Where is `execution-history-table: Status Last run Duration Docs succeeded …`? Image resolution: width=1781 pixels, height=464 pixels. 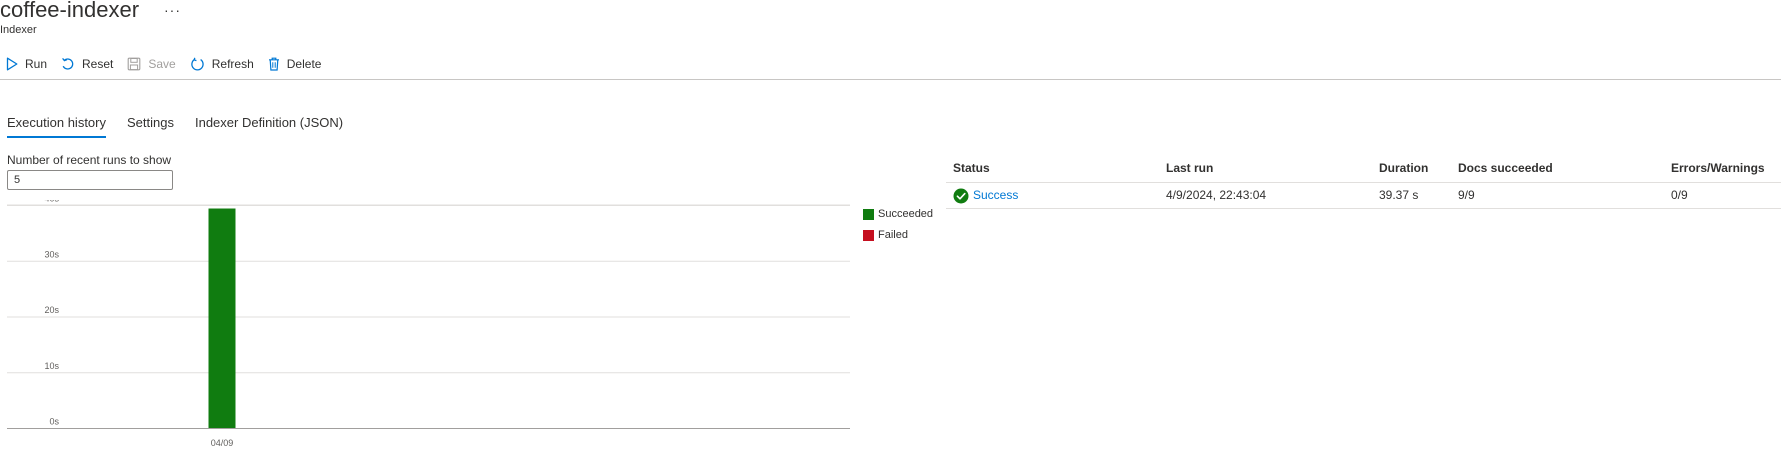 execution-history-table: Status Last run Duration Docs succeeded … is located at coordinates (1363, 183).